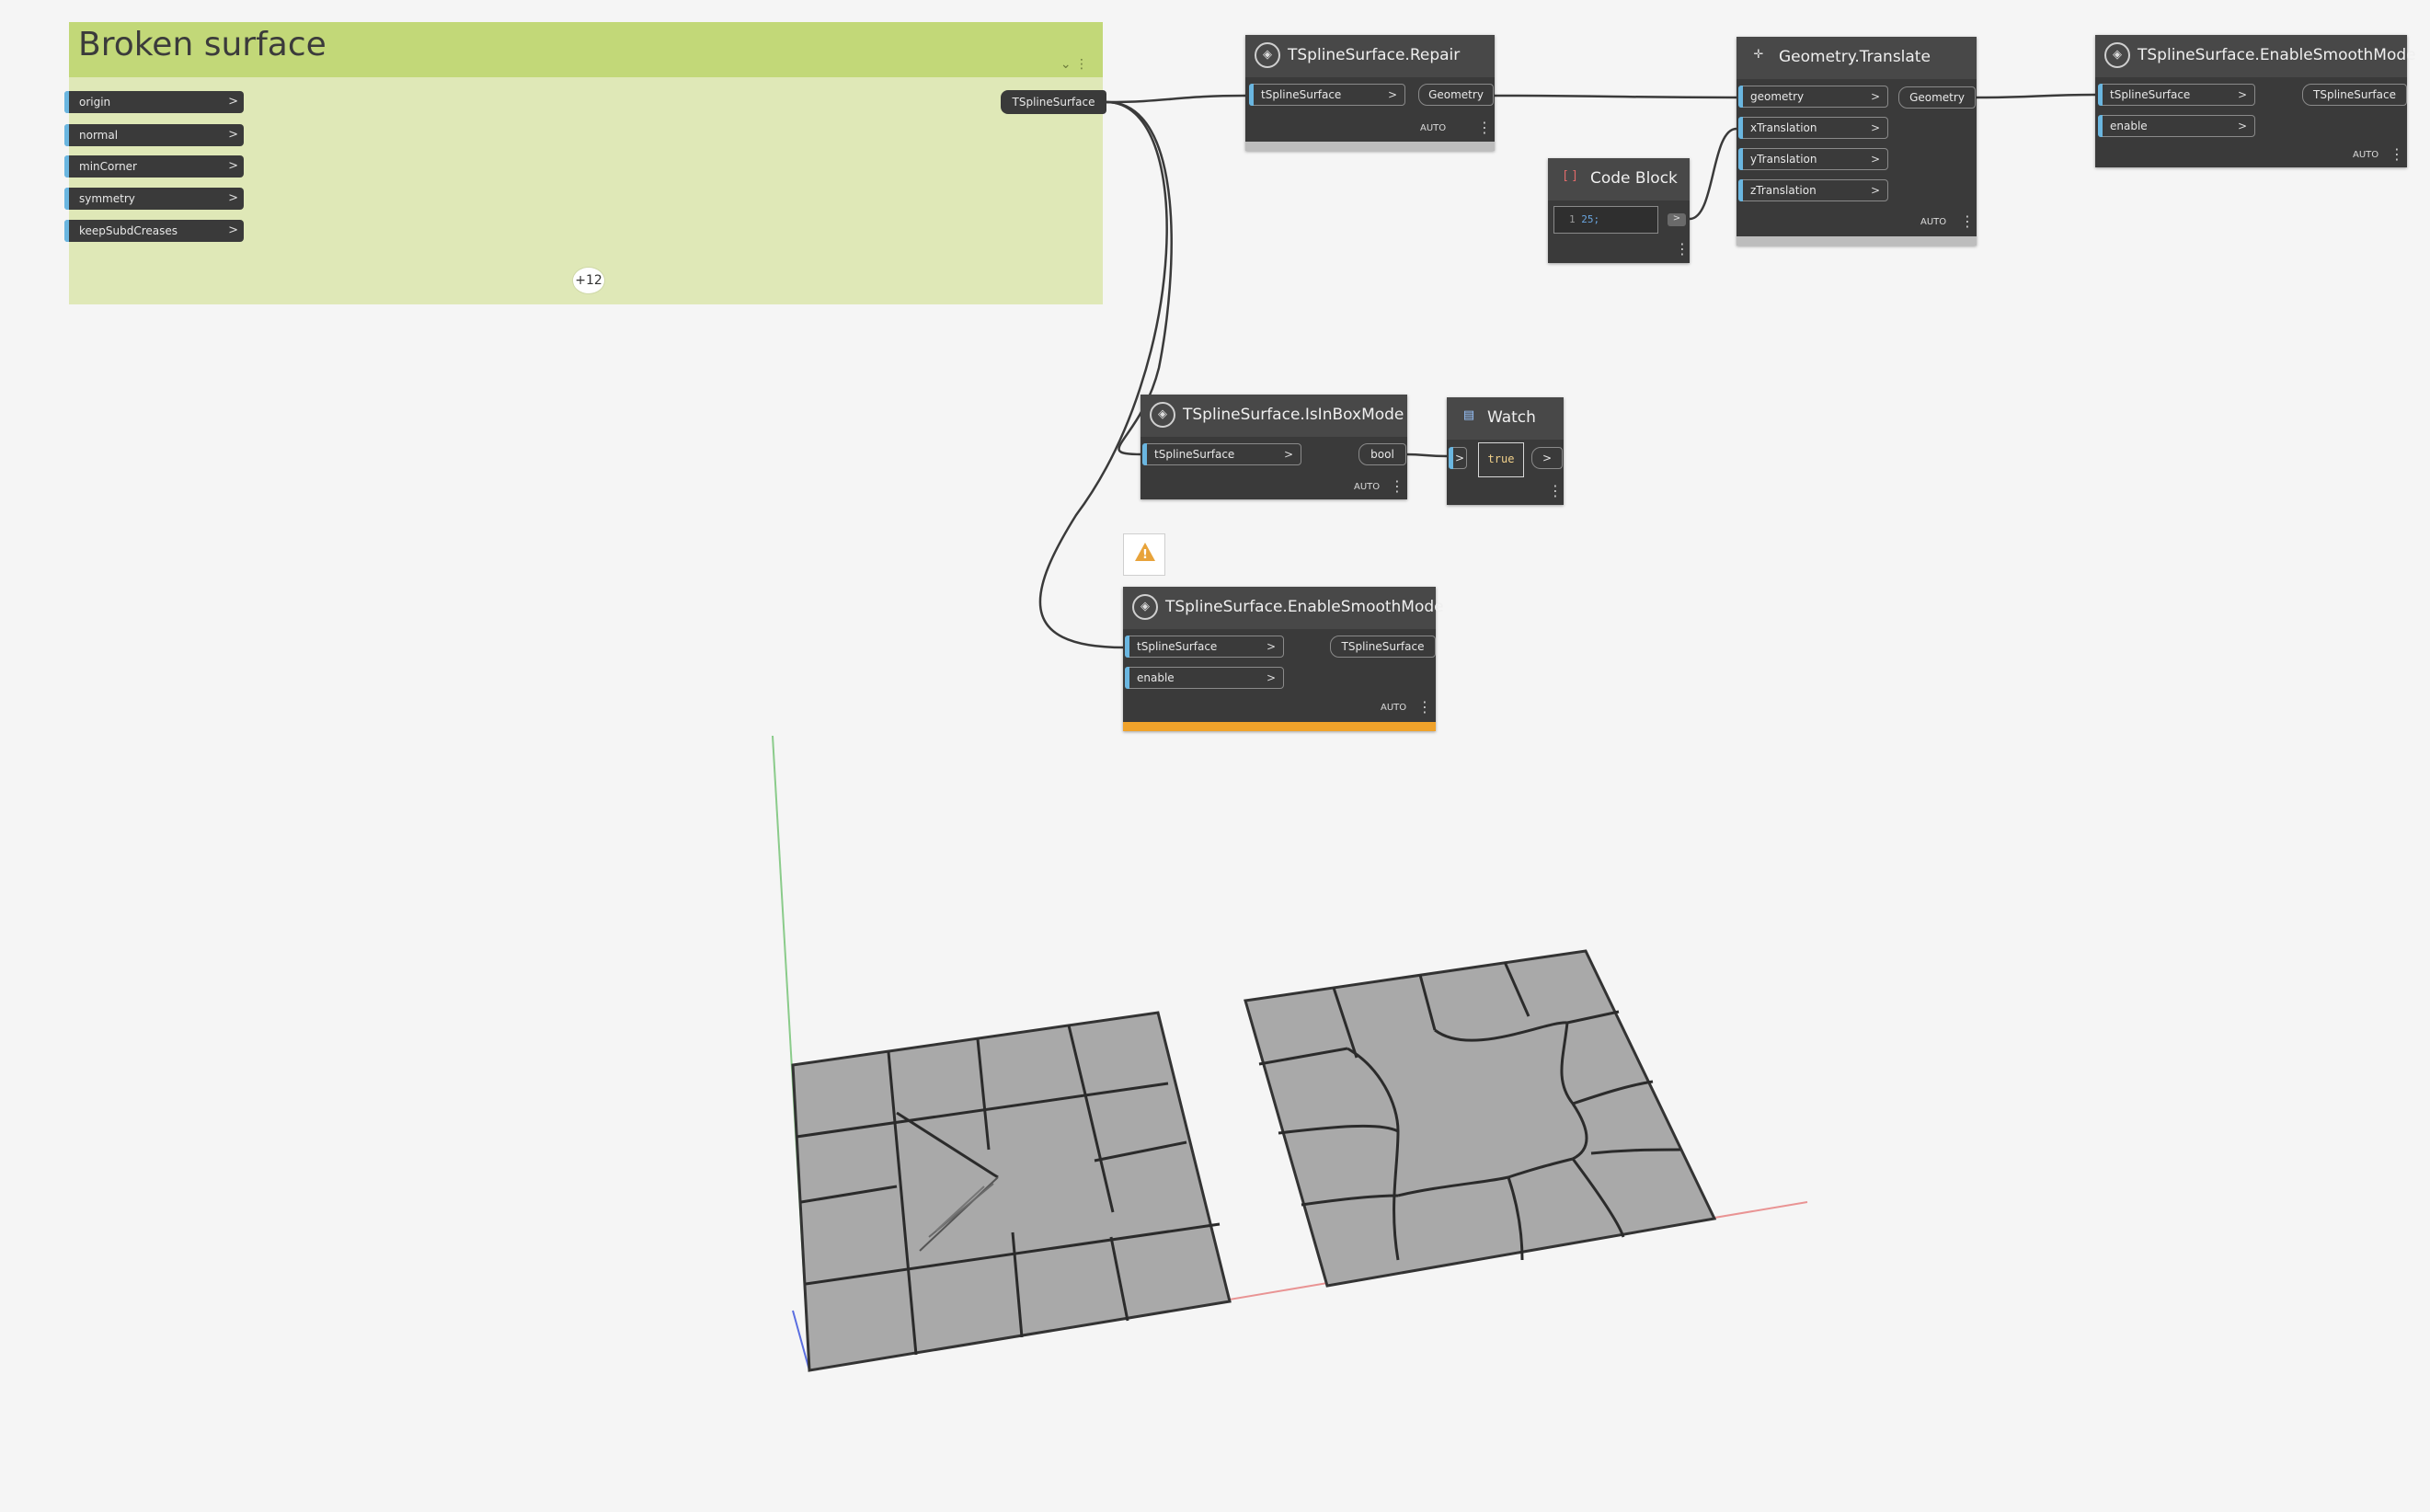  Describe the element at coordinates (1374, 55) in the screenshot. I see `node-title: TSplineSurface.Repair` at that location.